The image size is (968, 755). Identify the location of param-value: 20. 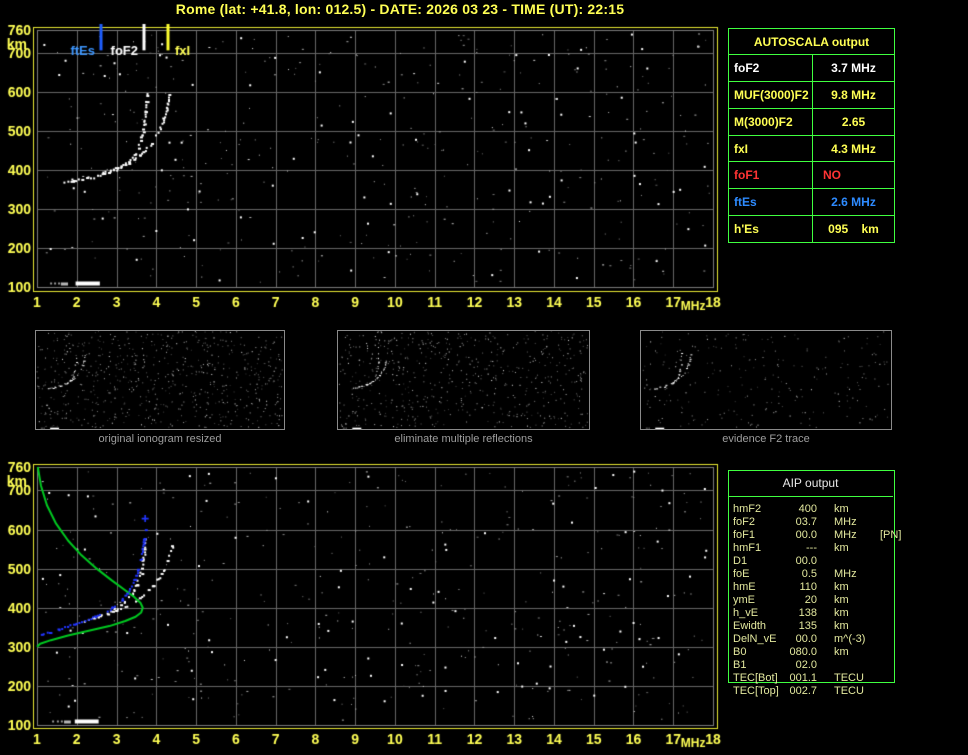
(810, 600).